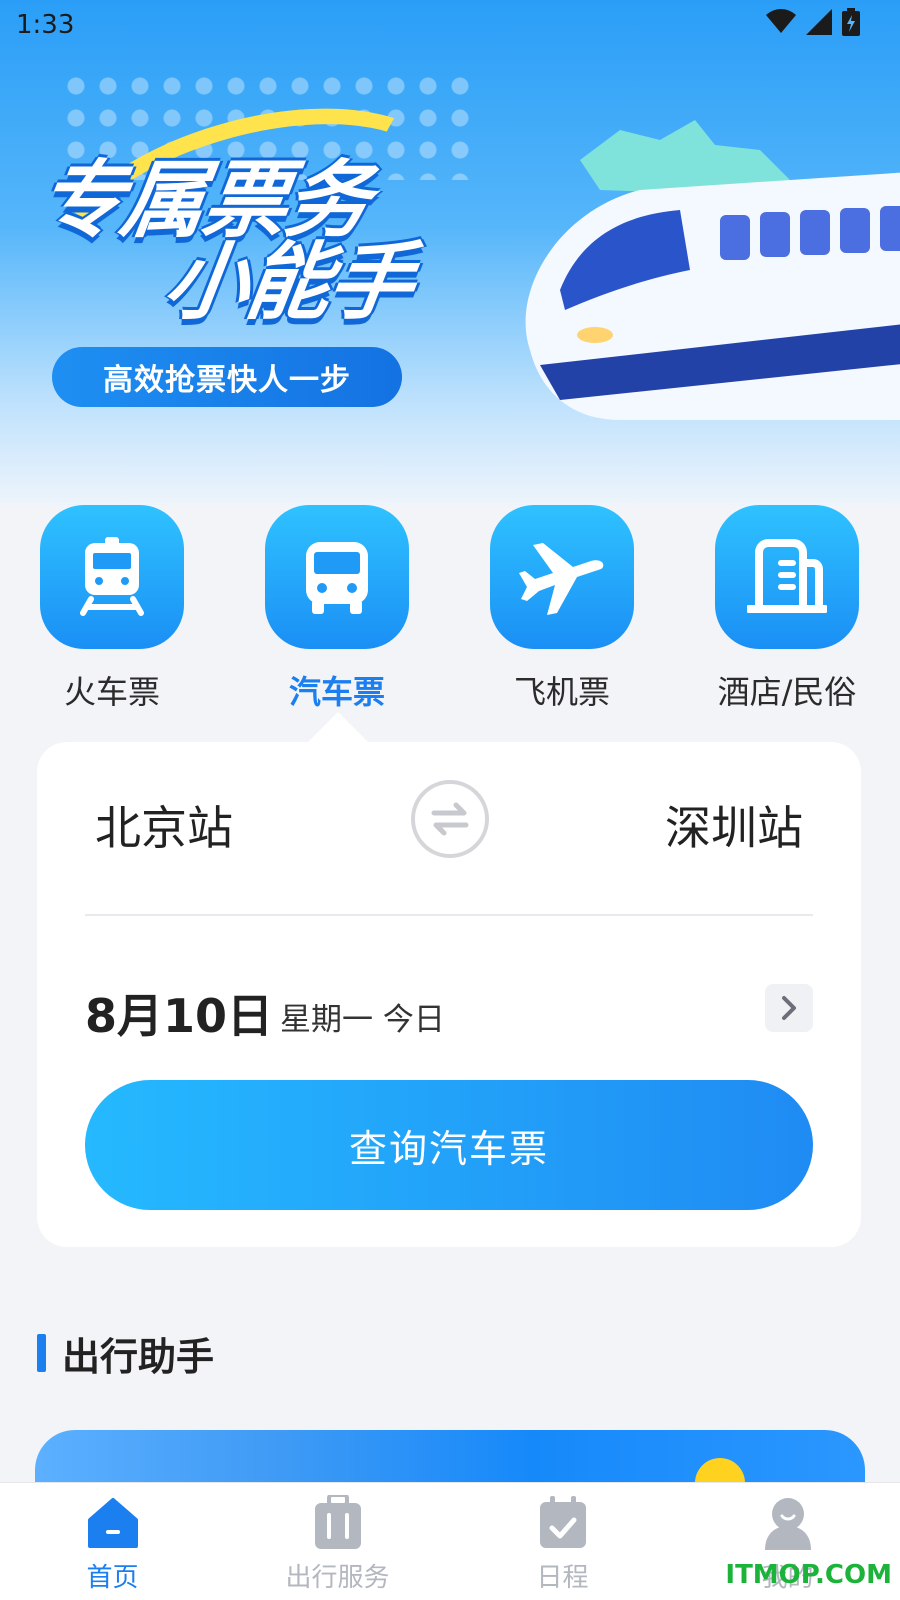 This screenshot has width=900, height=1600. I want to click on luggage-icon, so click(338, 1523).